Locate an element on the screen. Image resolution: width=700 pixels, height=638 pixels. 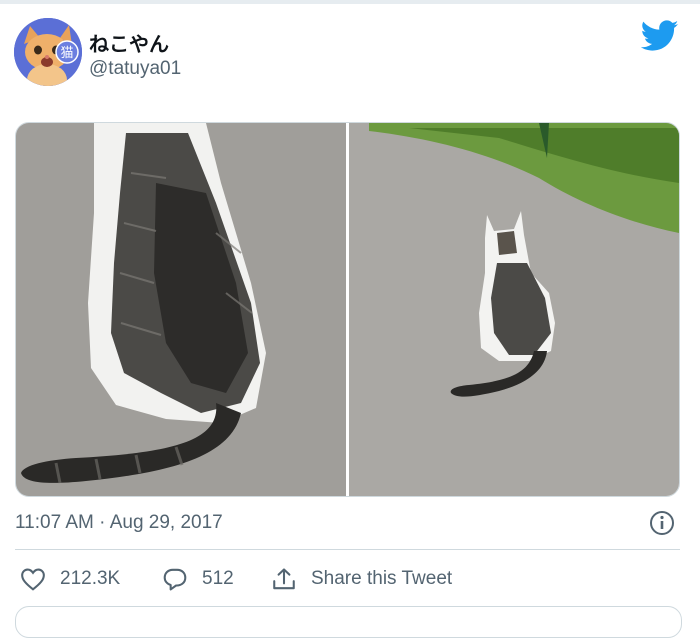
info-icon is located at coordinates (662, 523).